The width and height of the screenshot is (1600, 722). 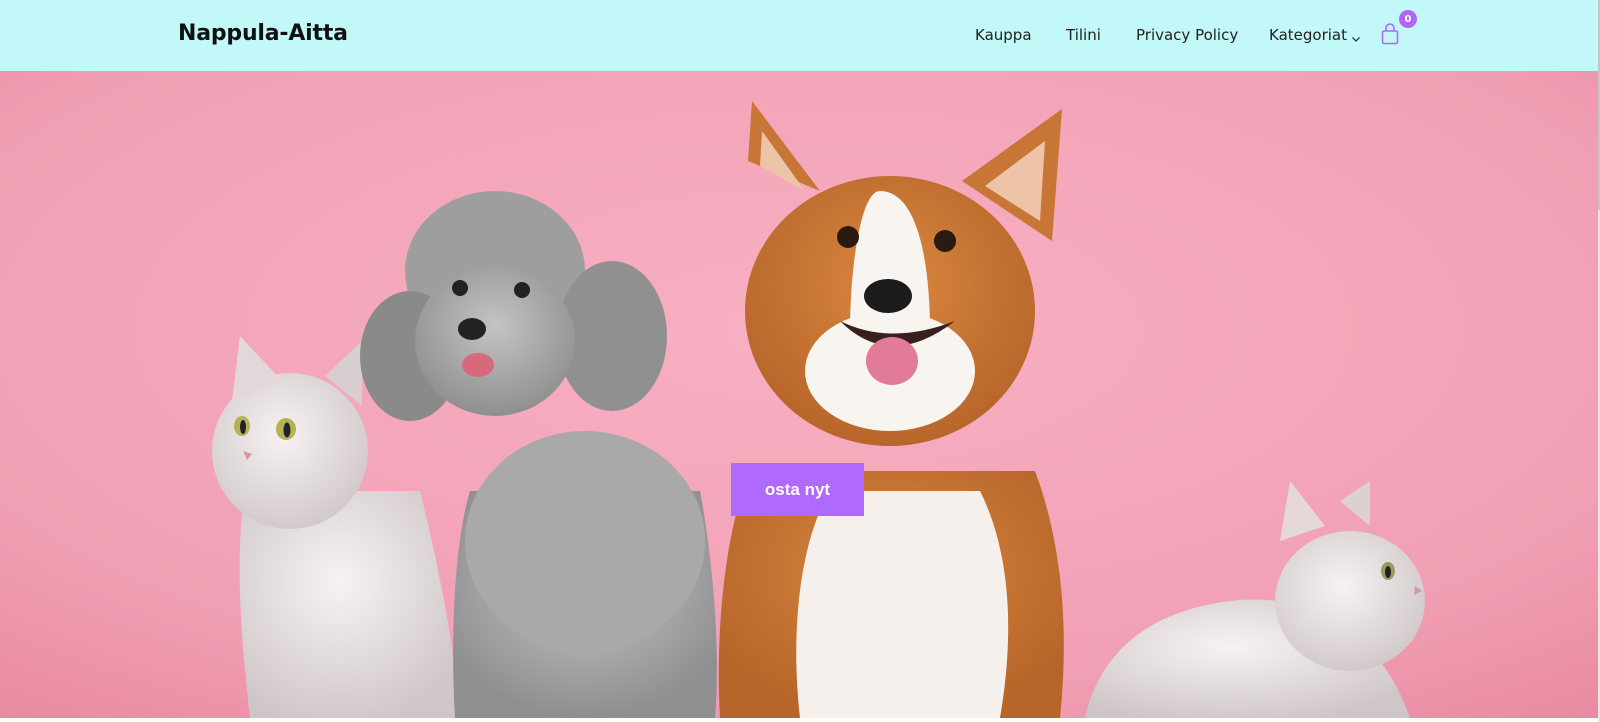 I want to click on chevron-down-icon, so click(x=1356, y=36).